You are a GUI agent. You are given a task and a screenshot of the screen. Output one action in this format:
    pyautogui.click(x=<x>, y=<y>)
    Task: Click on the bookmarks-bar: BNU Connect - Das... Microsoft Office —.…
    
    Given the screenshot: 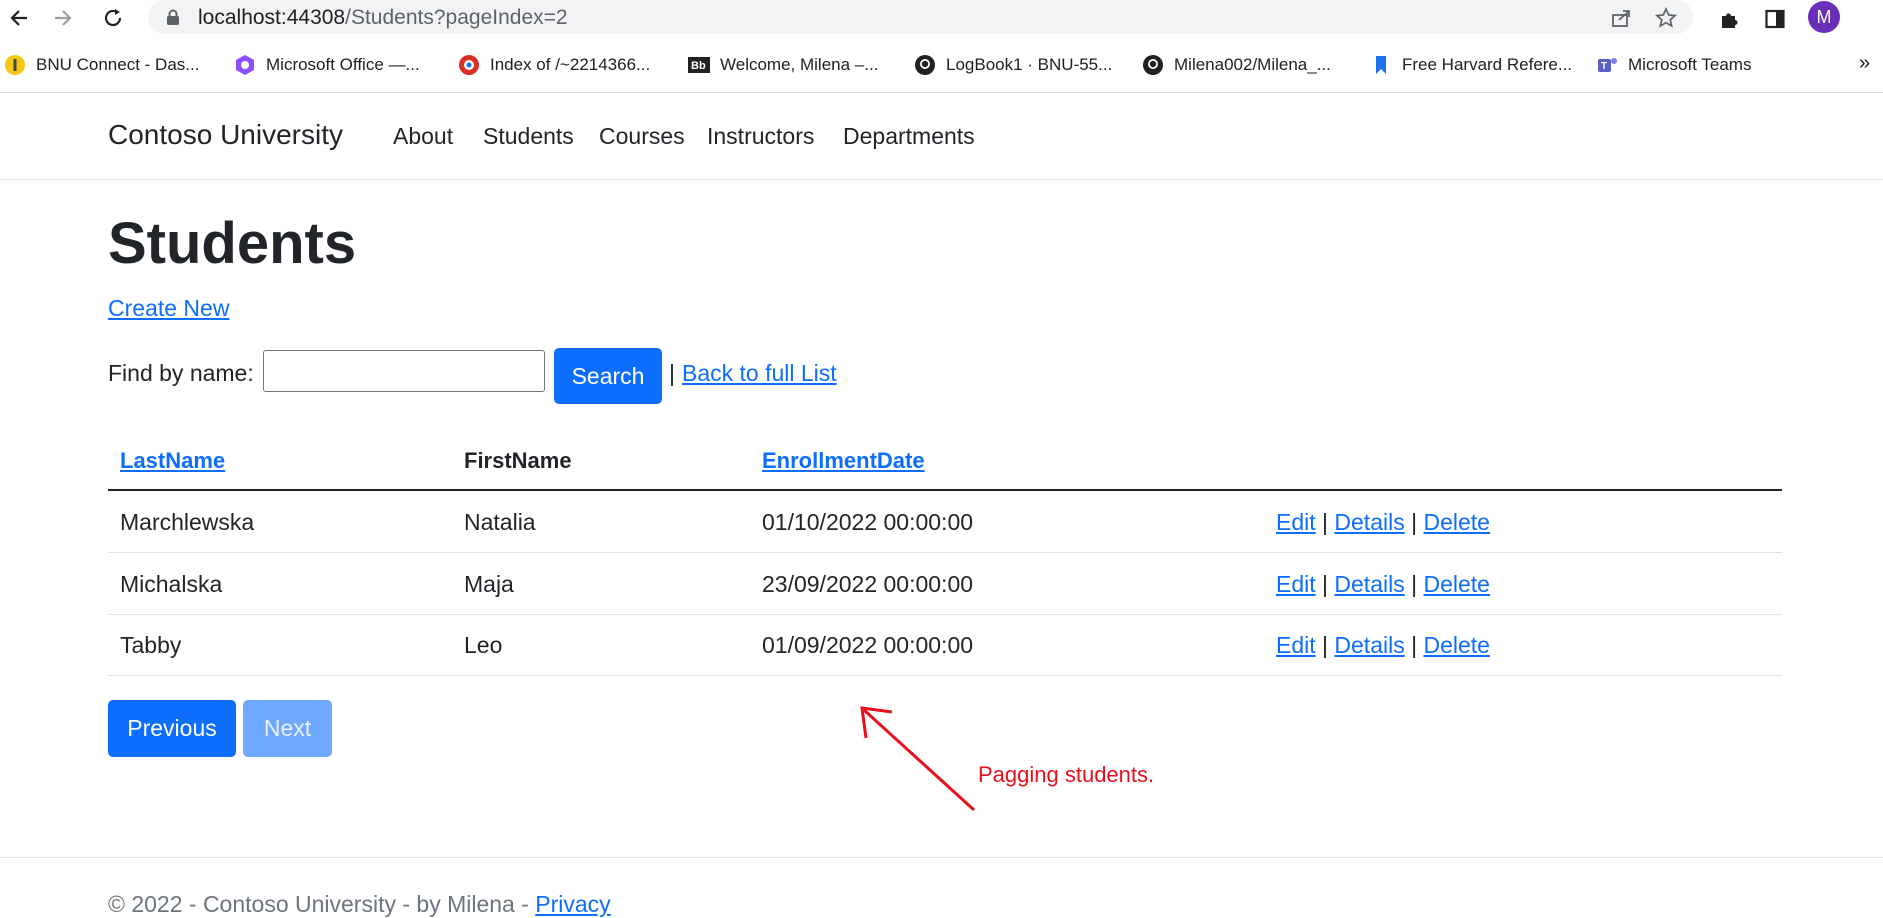 What is the action you would take?
    pyautogui.click(x=941, y=65)
    